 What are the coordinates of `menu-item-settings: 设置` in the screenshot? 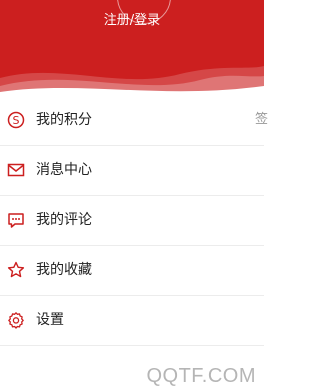 It's located at (132, 321).